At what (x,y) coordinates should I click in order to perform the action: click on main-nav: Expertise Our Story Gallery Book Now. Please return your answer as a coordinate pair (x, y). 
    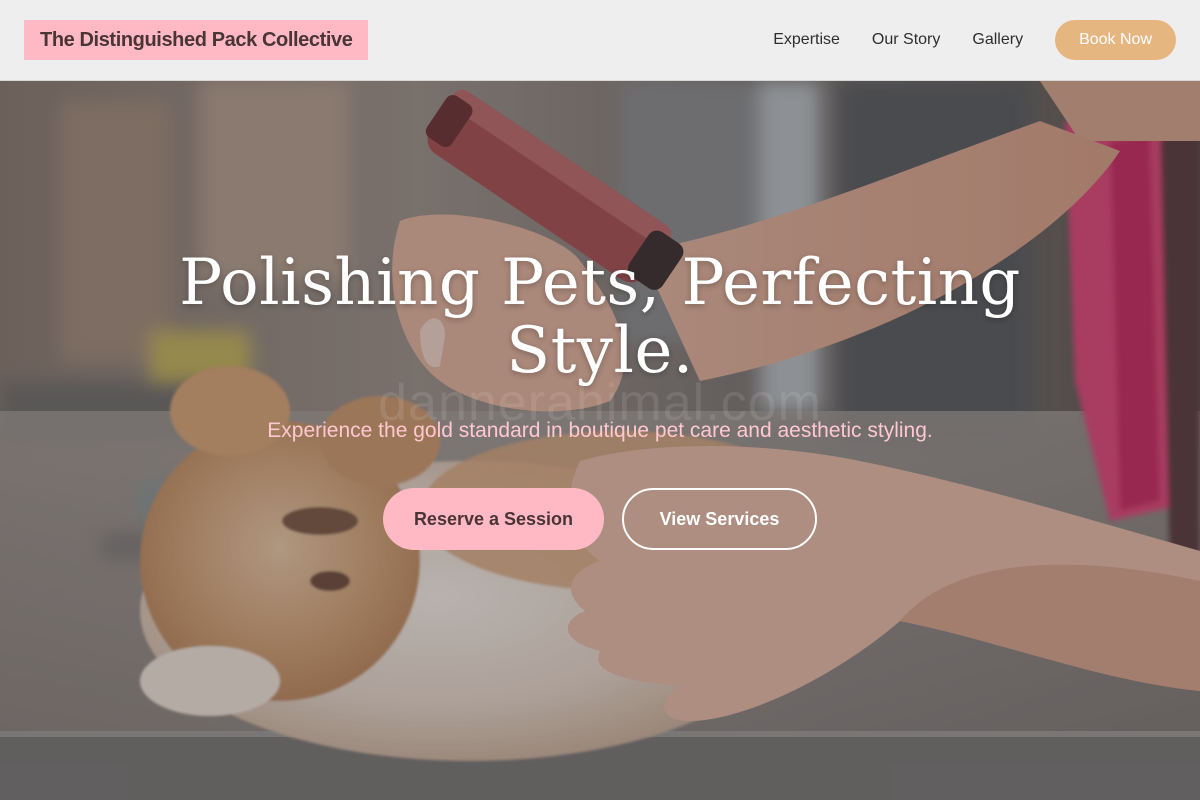
    Looking at the image, I should click on (974, 40).